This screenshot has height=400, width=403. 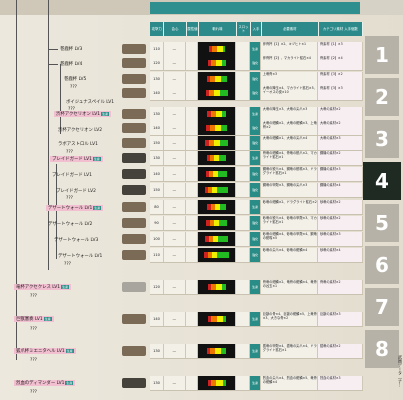 What do you see at coordinates (78, 144) in the screenshot?
I see `tree-node: ラボアストロル LV1` at bounding box center [78, 144].